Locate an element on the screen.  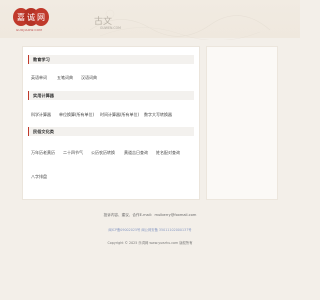
logo-subtitle: GUOJIAOW.COM is located at coordinates (29, 30).